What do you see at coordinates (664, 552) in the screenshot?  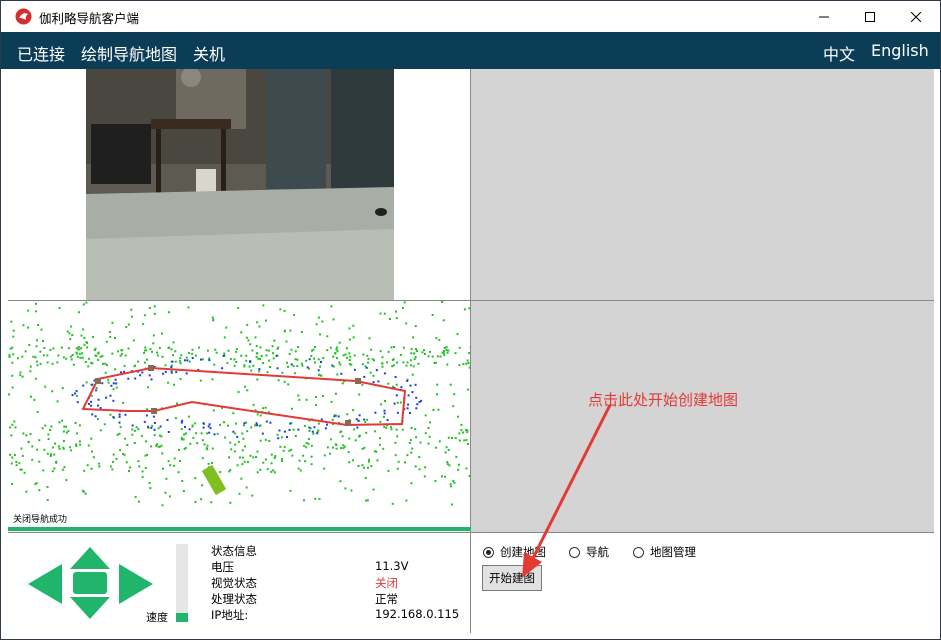 I see `mode-map-manage-radio: 地图管理` at bounding box center [664, 552].